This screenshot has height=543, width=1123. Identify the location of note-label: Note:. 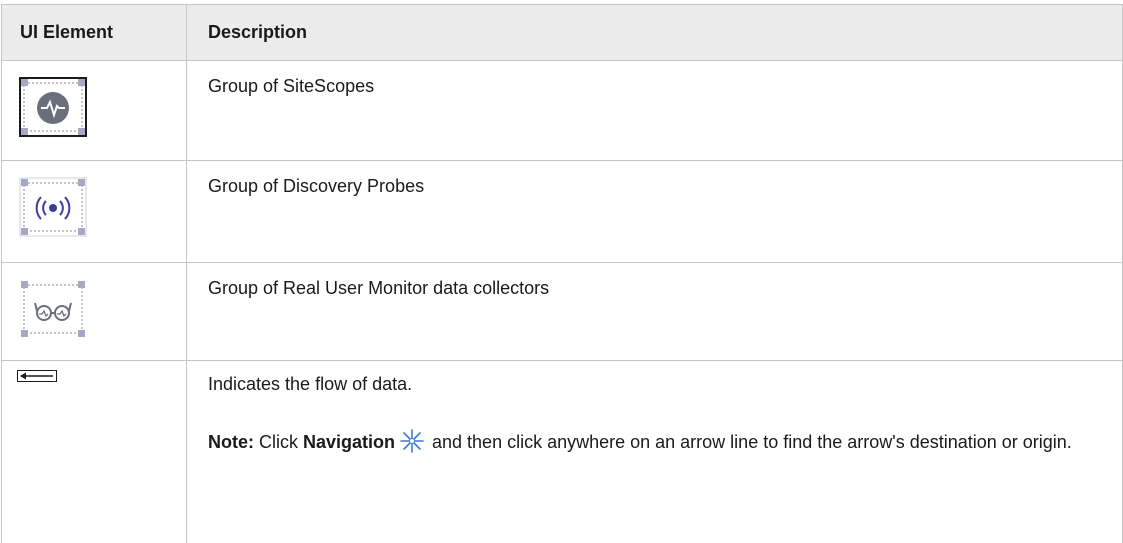
(231, 442).